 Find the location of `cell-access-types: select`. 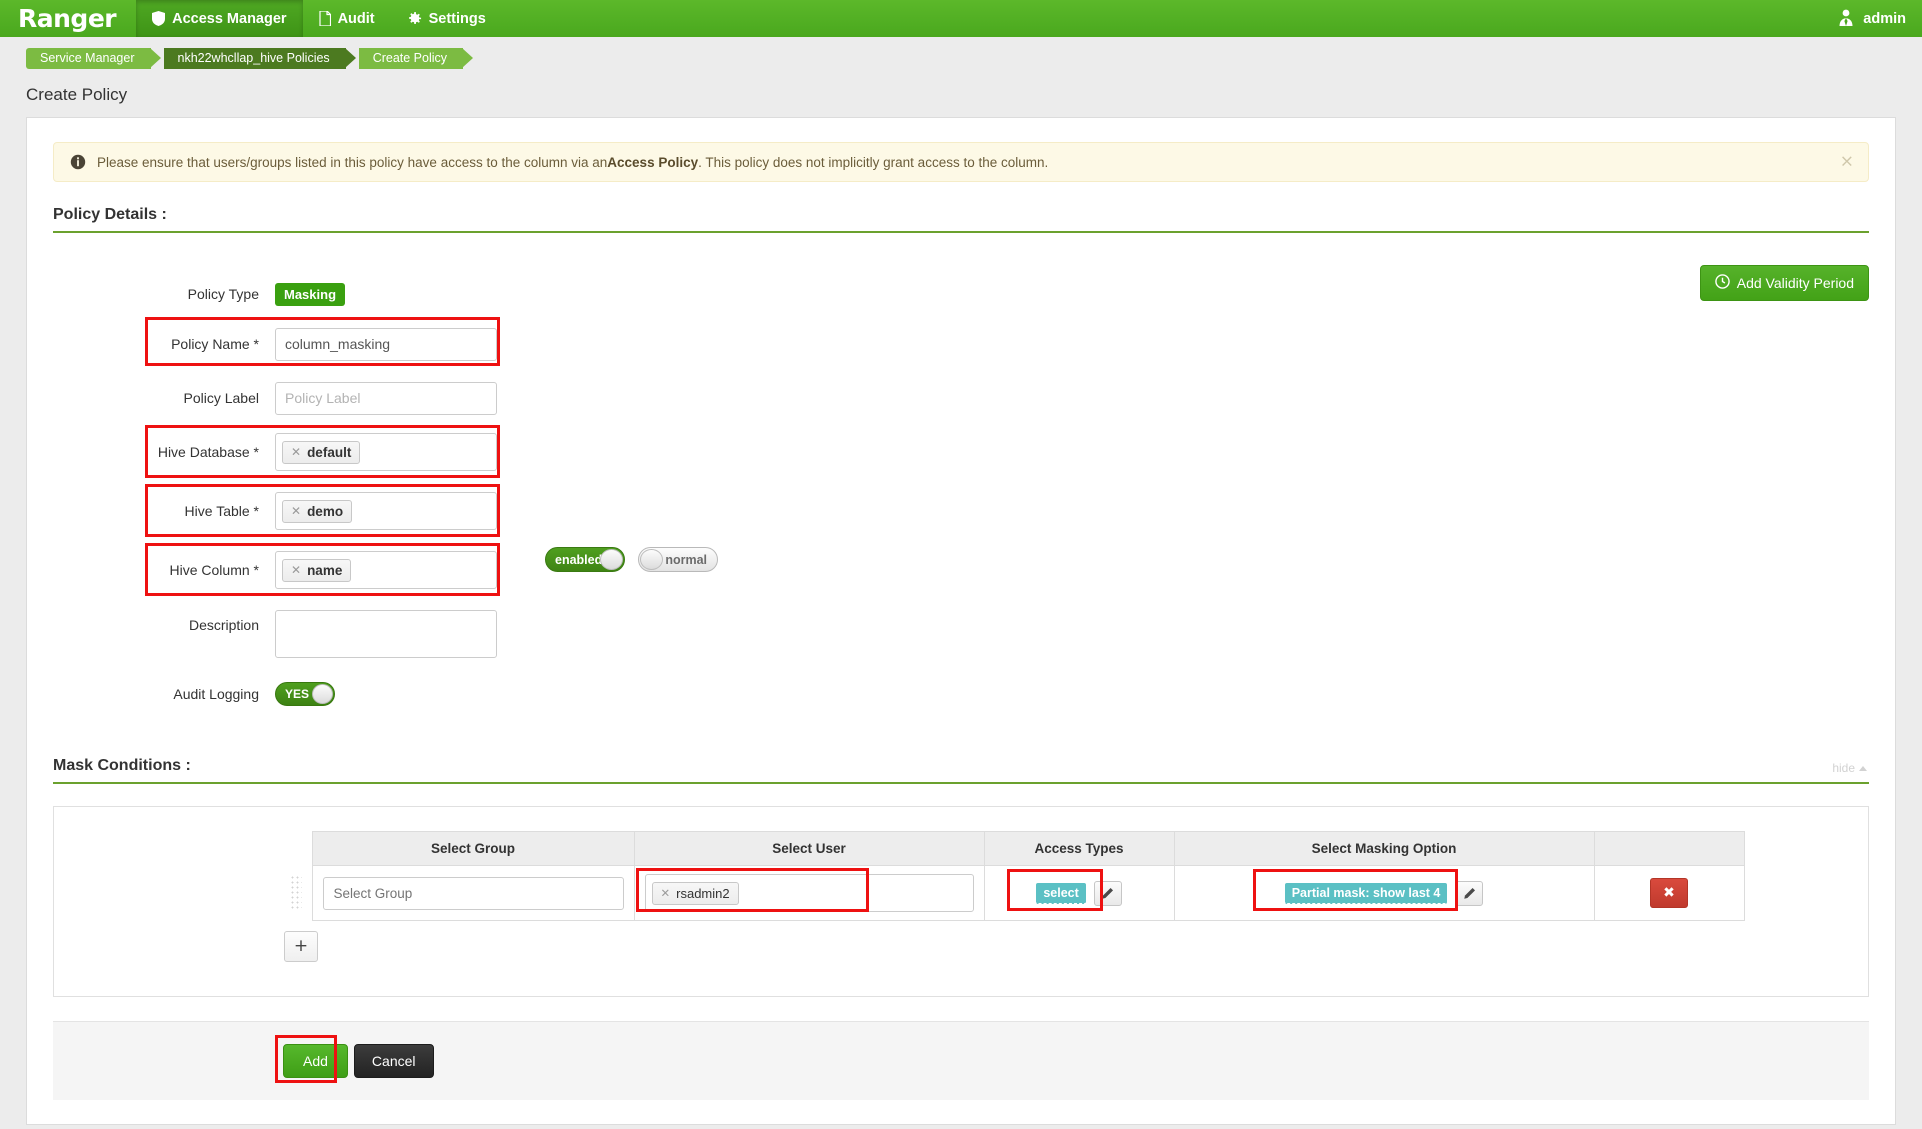

cell-access-types: select is located at coordinates (1079, 893).